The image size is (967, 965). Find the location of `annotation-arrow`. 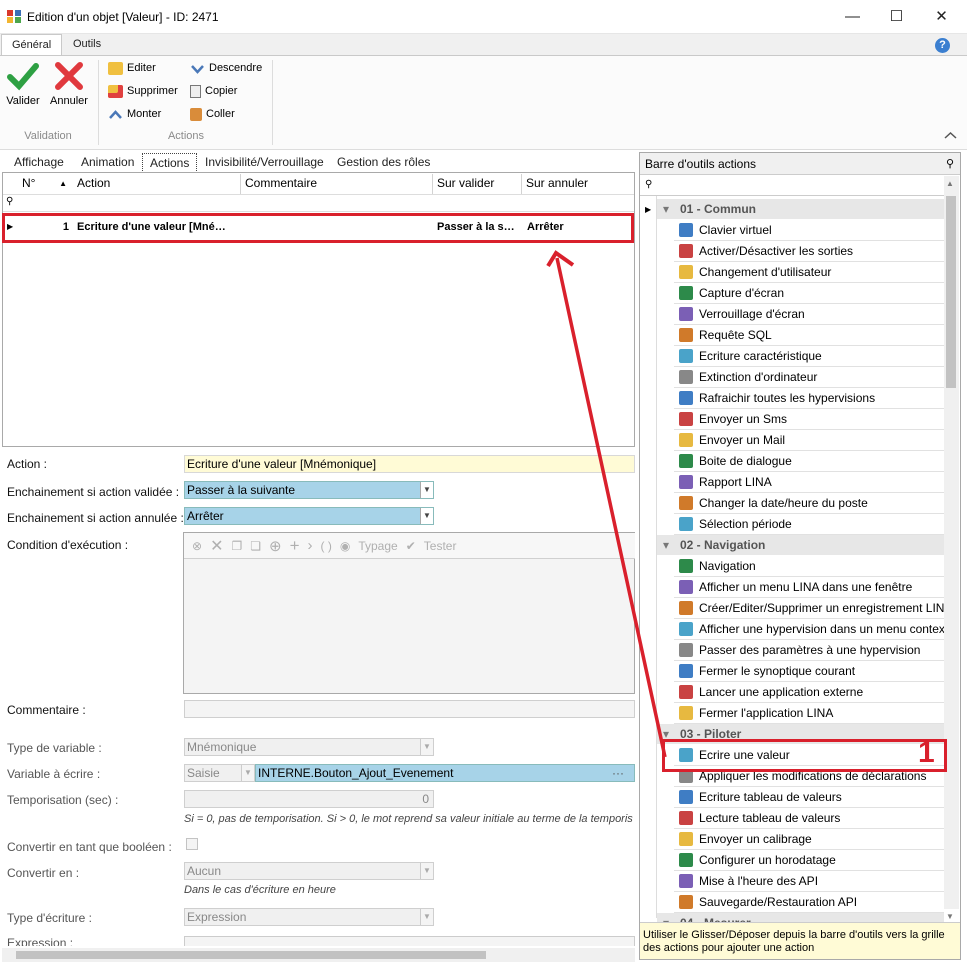

annotation-arrow is located at coordinates (606, 504).